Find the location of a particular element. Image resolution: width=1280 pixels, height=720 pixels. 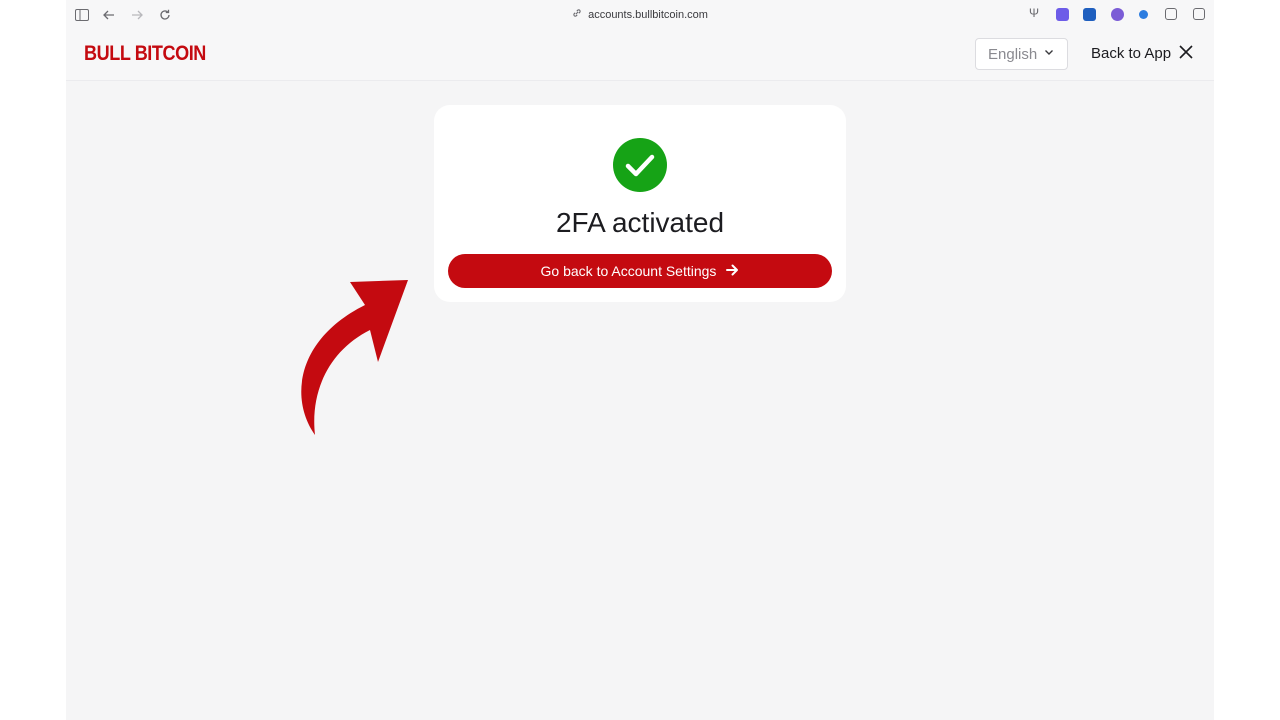

reader-icon is located at coordinates (1171, 14).